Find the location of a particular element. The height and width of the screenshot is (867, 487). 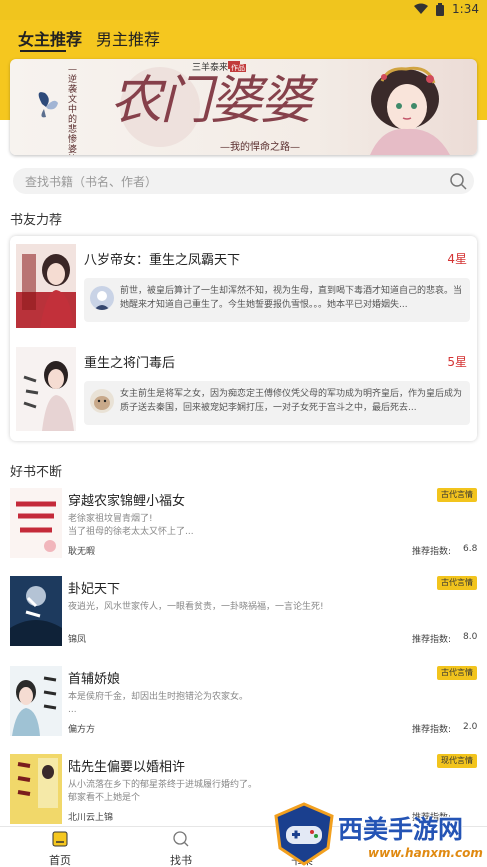

book-description: 夜逍光，风水世家传人，一眼看贫贵，一卦晓祸福，一言论生死! is located at coordinates (228, 607).